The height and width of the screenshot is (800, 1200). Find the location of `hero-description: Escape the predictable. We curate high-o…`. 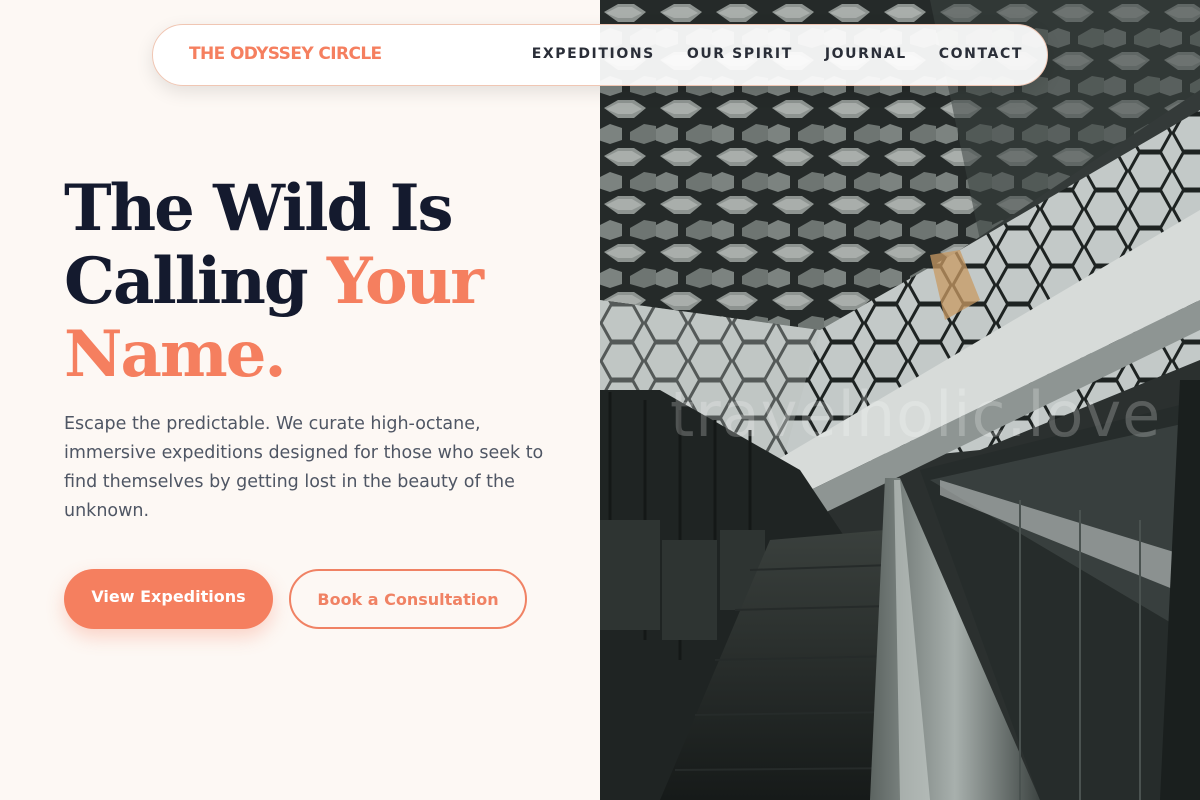

hero-description: Escape the predictable. We curate high-o… is located at coordinates (304, 467).